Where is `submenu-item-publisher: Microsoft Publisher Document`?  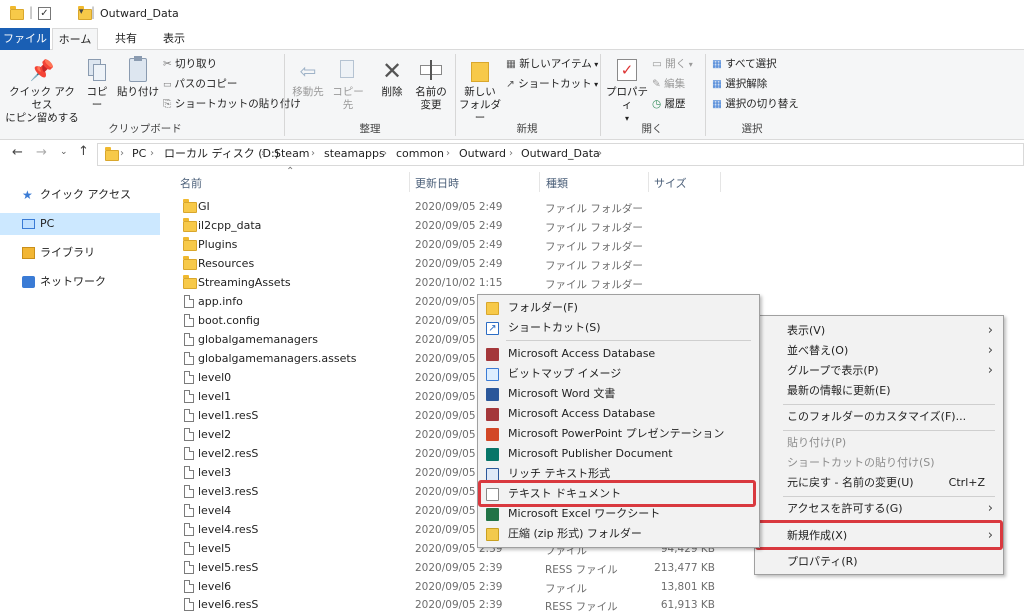 submenu-item-publisher: Microsoft Publisher Document is located at coordinates (618, 454).